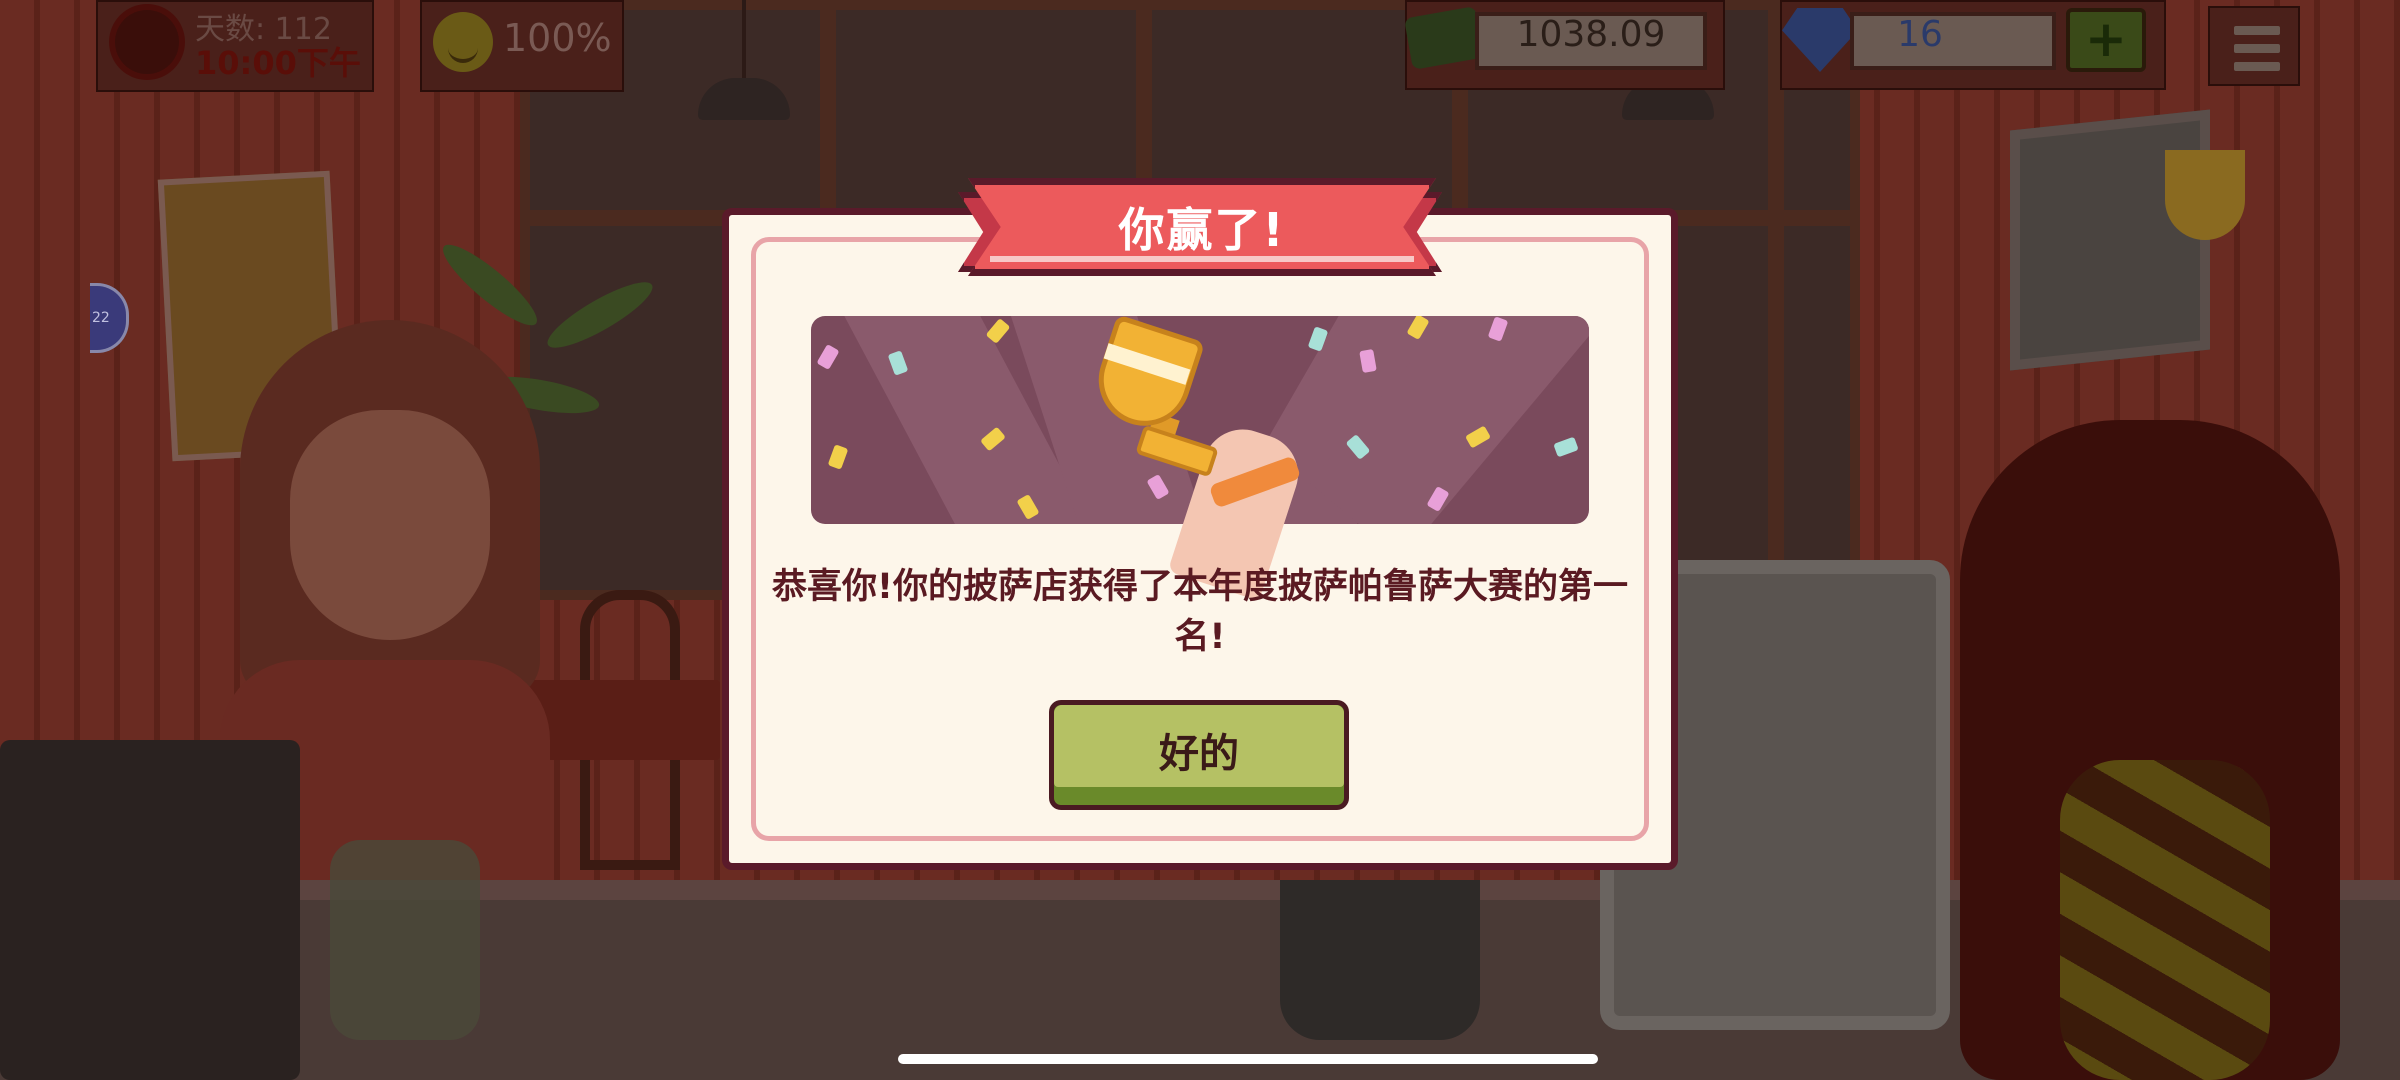 The image size is (2400, 1080). I want to click on clock-time: 10:00下午, so click(278, 63).